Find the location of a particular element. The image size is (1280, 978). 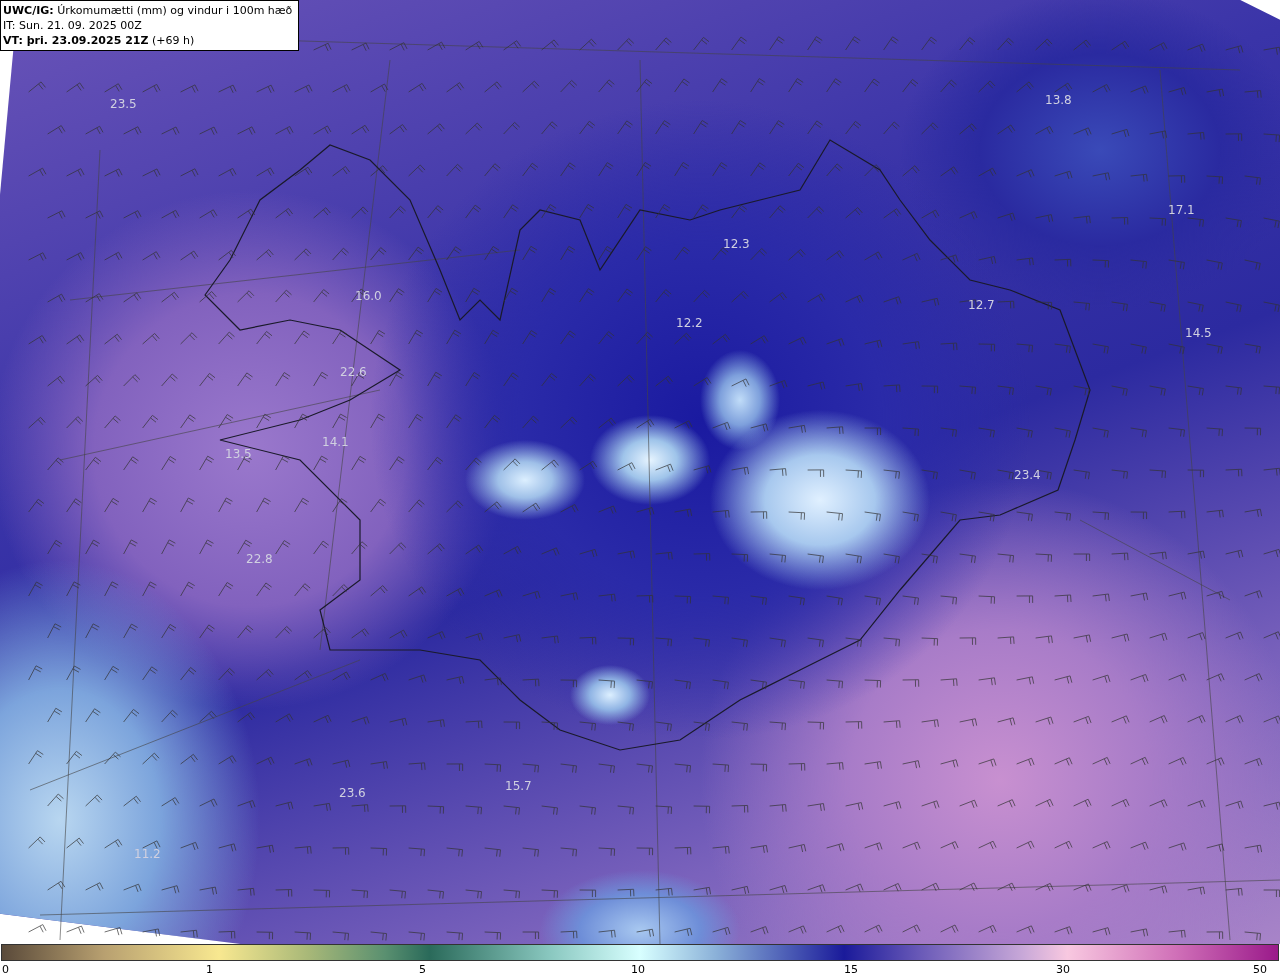

precipitation-value: 17.1 is located at coordinates (1181, 210).